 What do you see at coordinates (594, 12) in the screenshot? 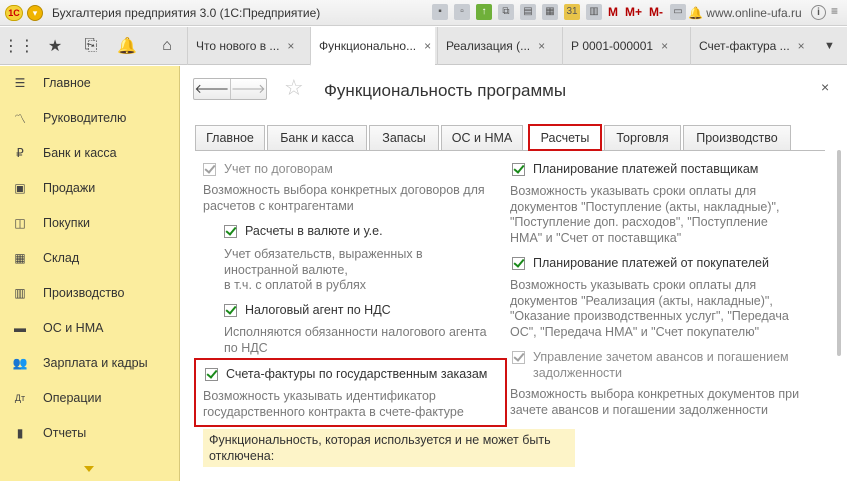
I see `clipboard-icon: ▥` at bounding box center [594, 12].